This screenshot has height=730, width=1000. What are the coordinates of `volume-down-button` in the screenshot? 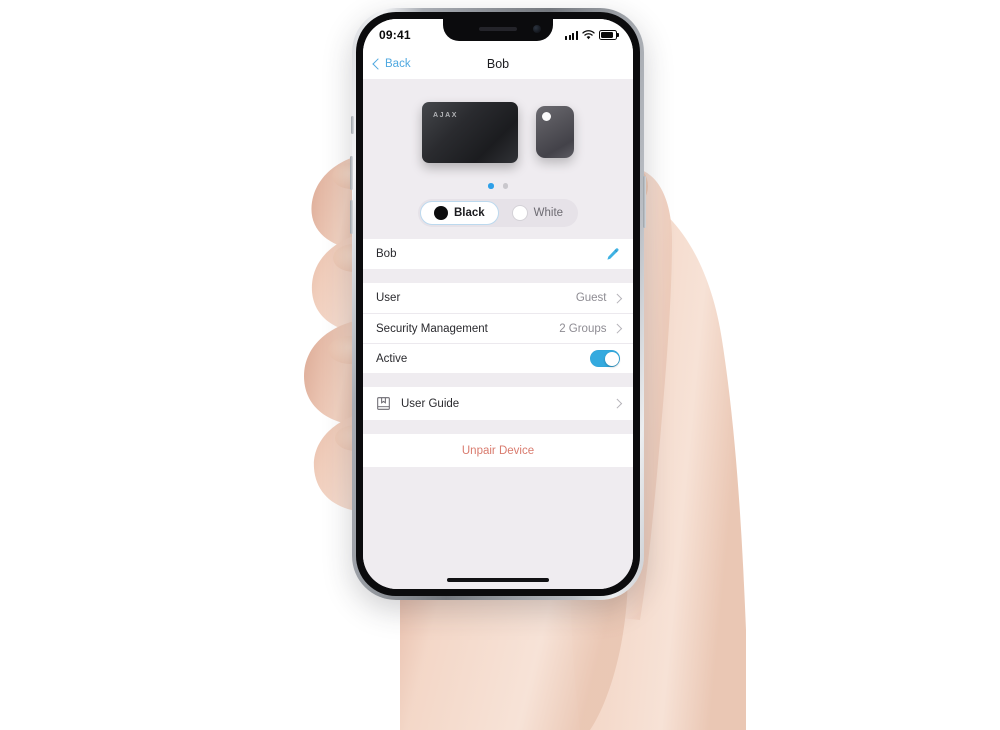 It's located at (351, 217).